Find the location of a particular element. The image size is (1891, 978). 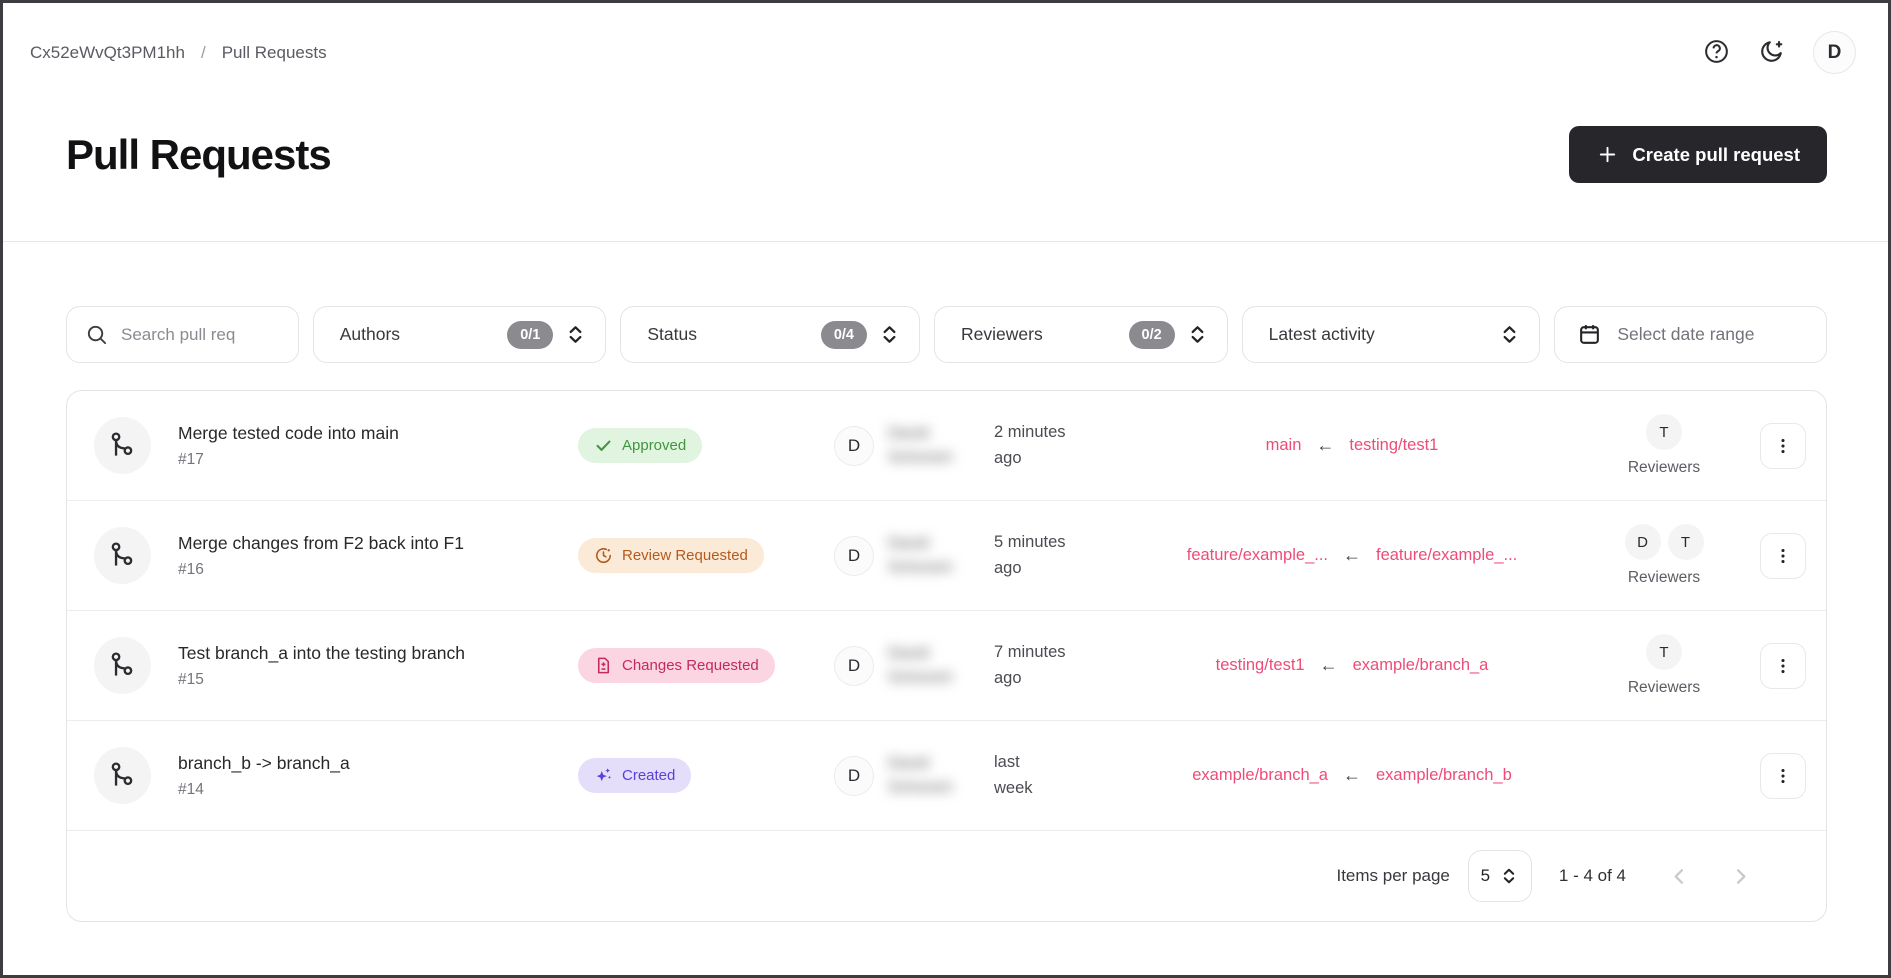

filter-status: Status 0/4 is located at coordinates (770, 334).